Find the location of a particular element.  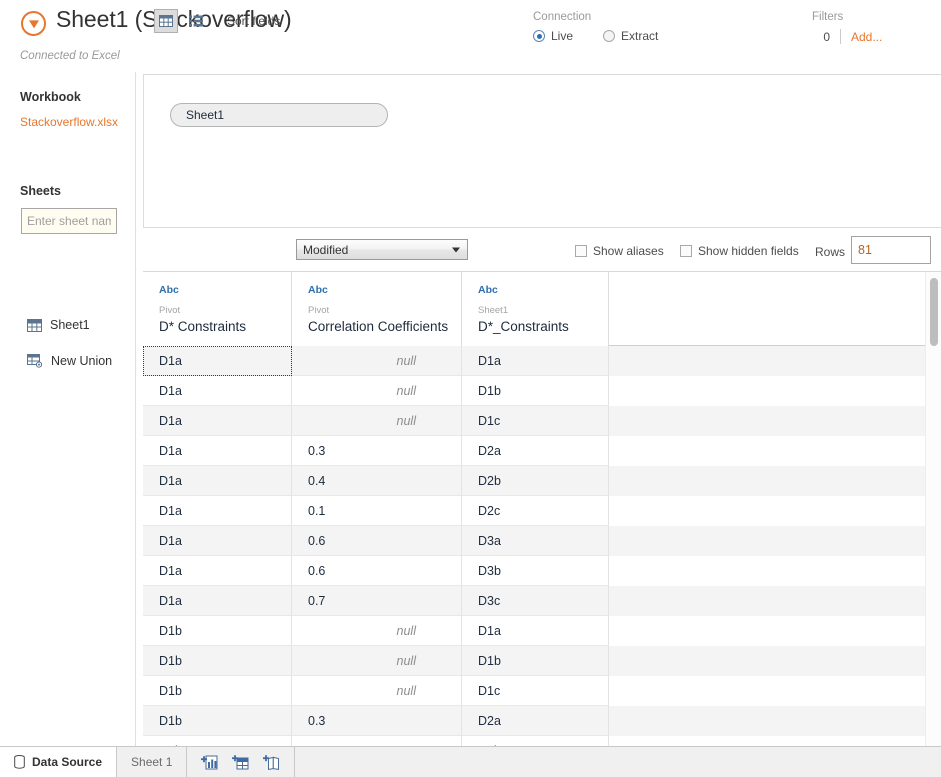

table-row: D1b 0.3 D2a is located at coordinates (542, 721).